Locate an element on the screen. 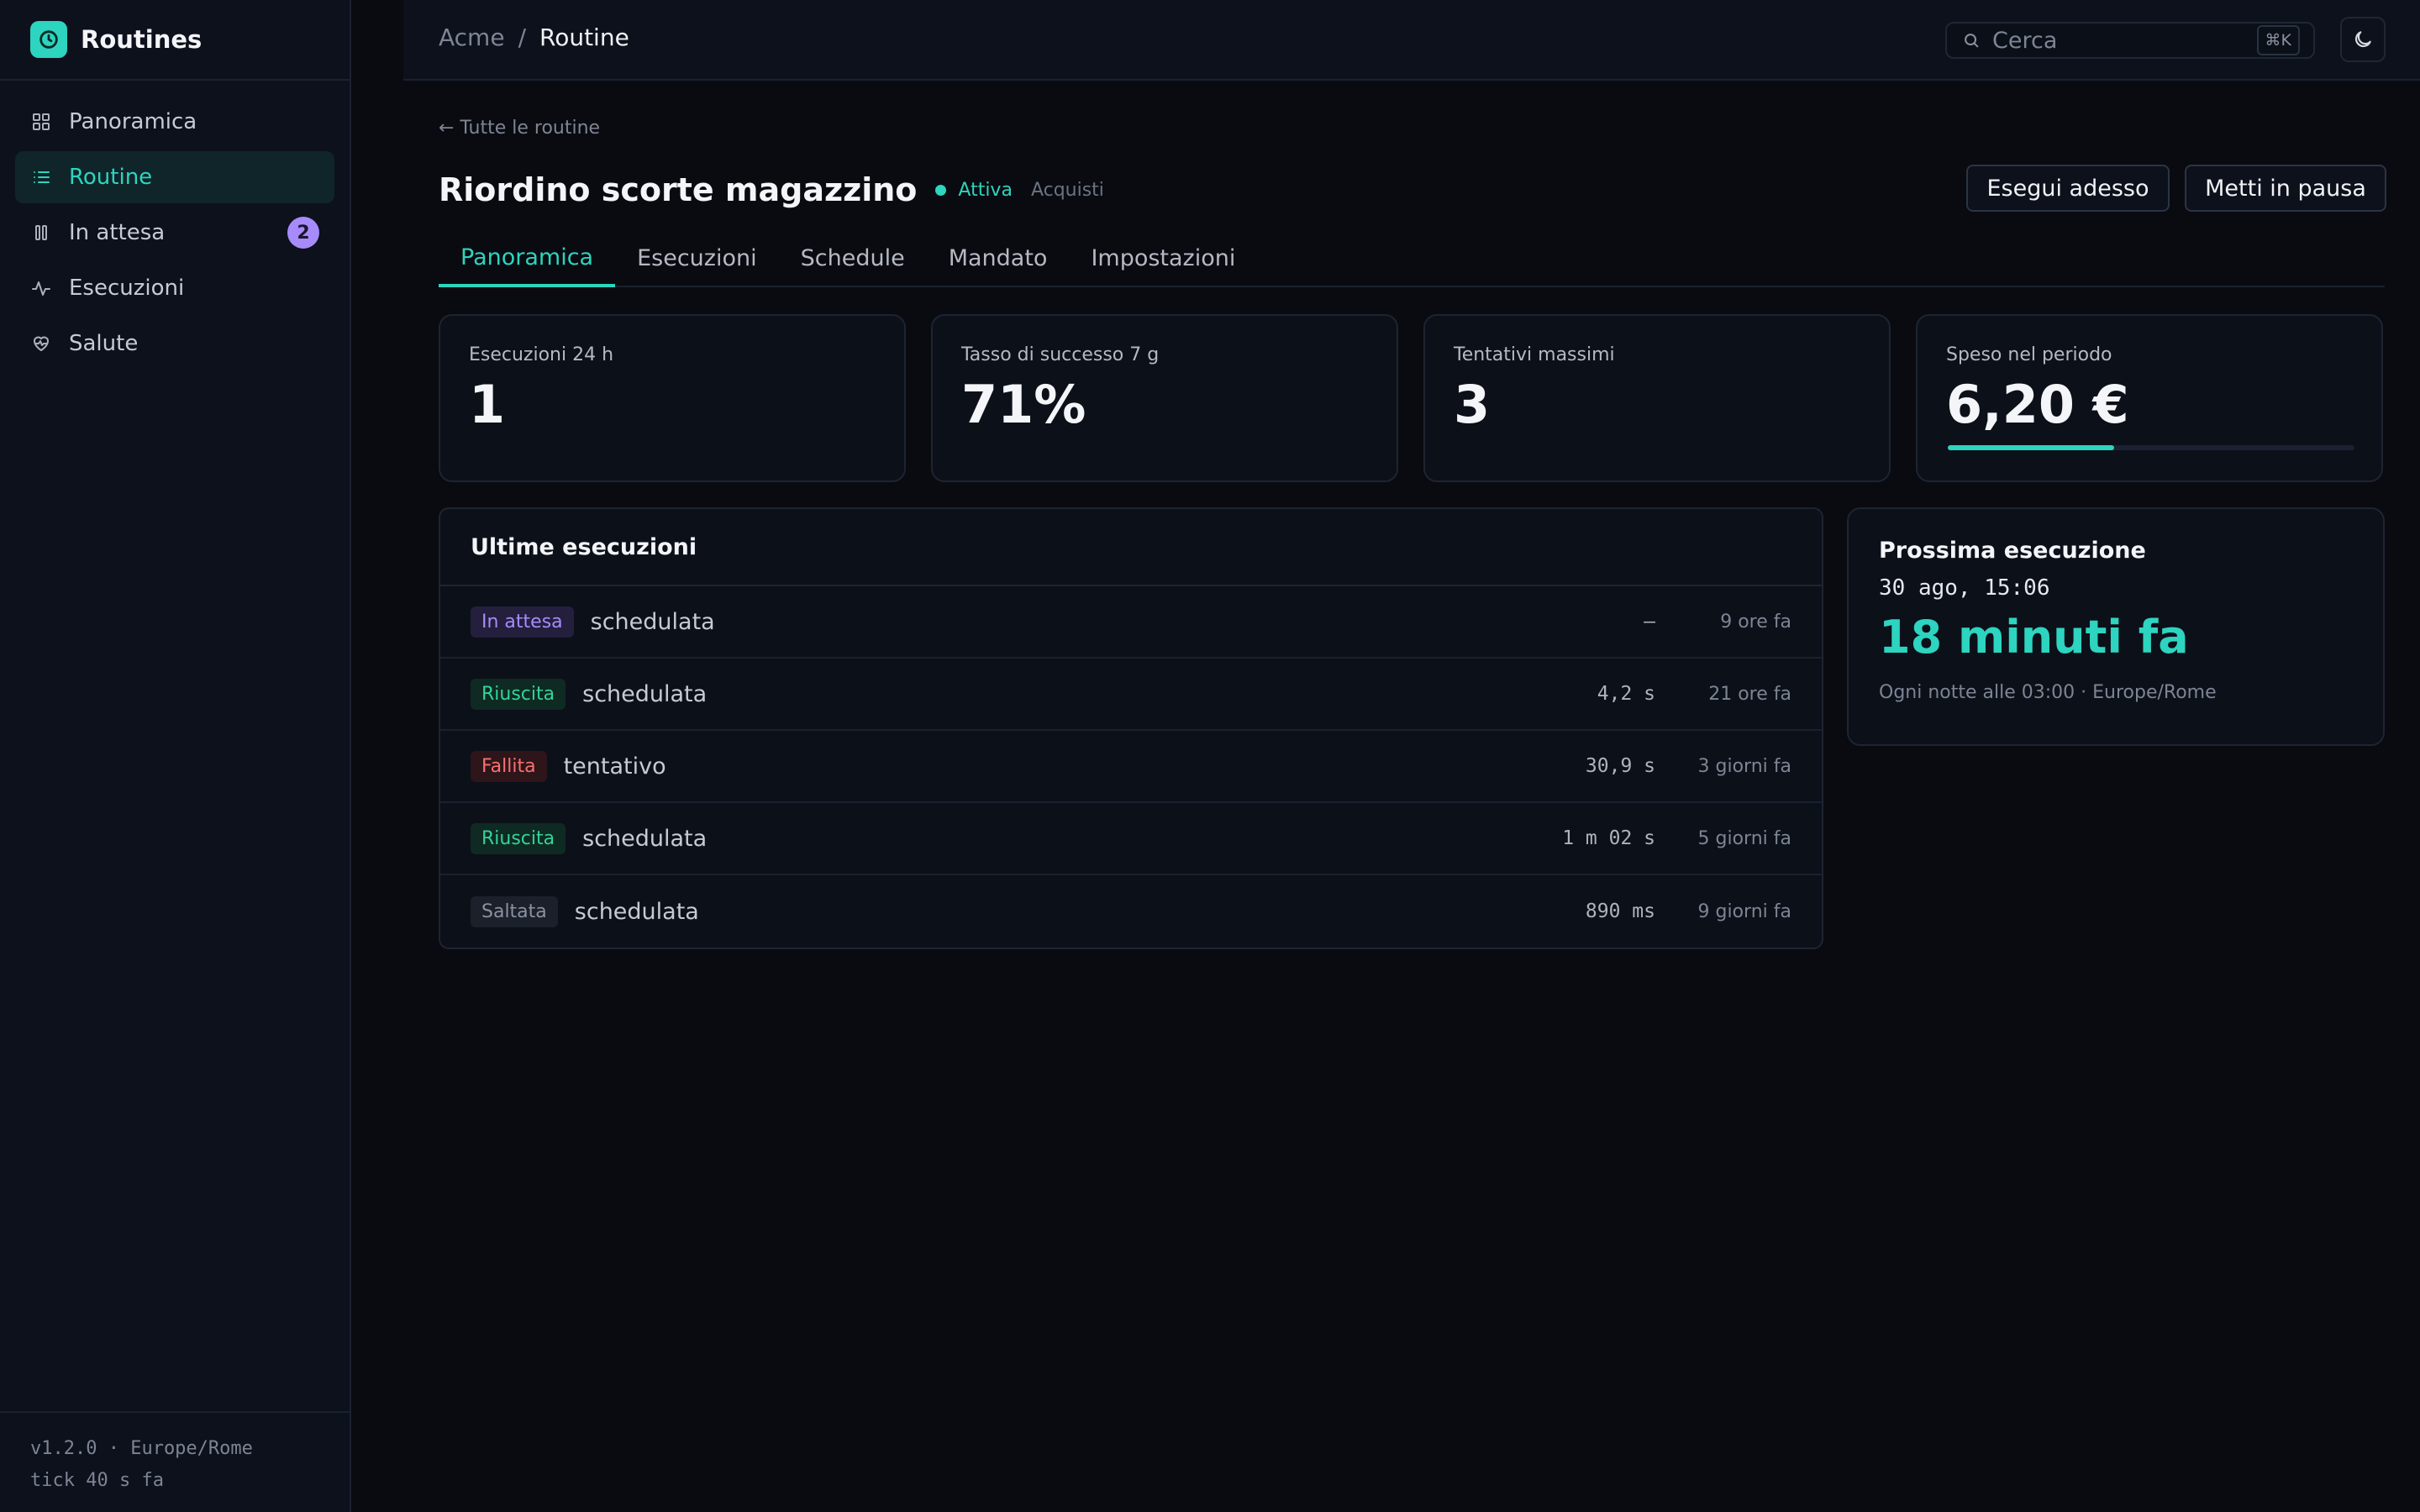 Image resolution: width=2420 pixels, height=1512 pixels. sidebar-item-salute: Salute is located at coordinates (174, 344).